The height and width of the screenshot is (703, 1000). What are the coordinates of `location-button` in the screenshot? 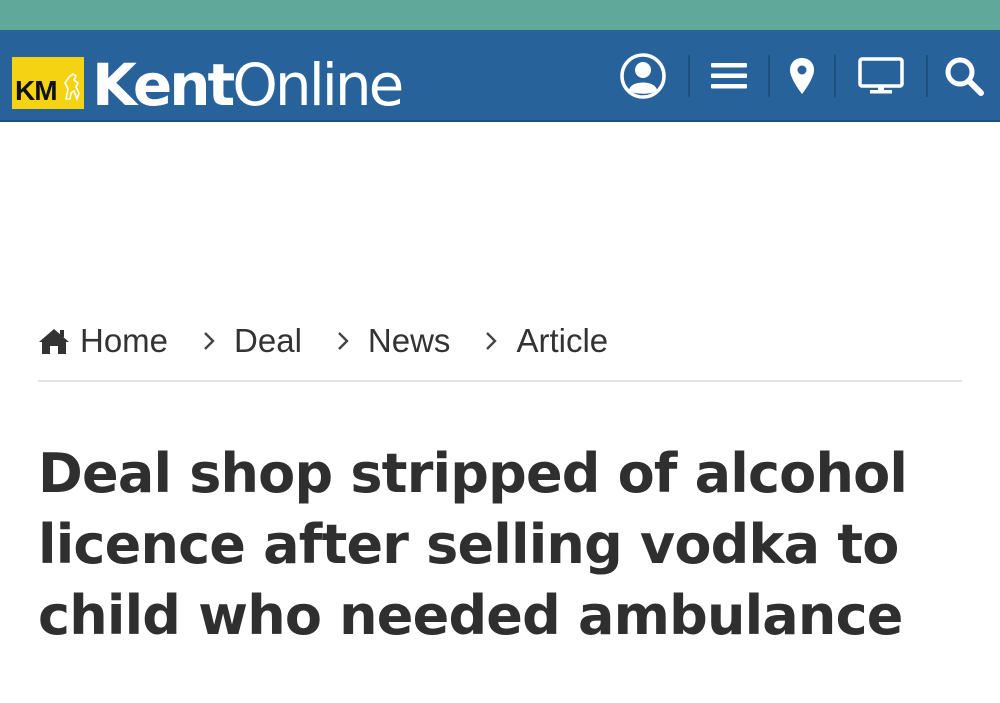 It's located at (802, 76).